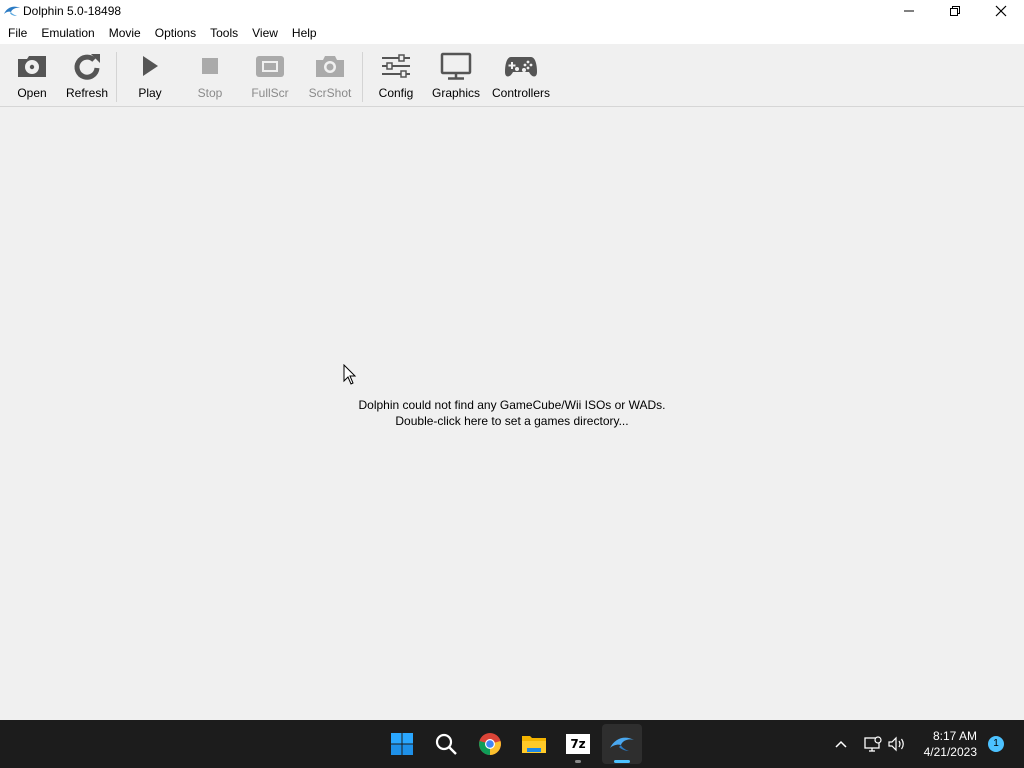 This screenshot has height=768, width=1024. What do you see at coordinates (125, 33) in the screenshot?
I see `menu-movie: Movie` at bounding box center [125, 33].